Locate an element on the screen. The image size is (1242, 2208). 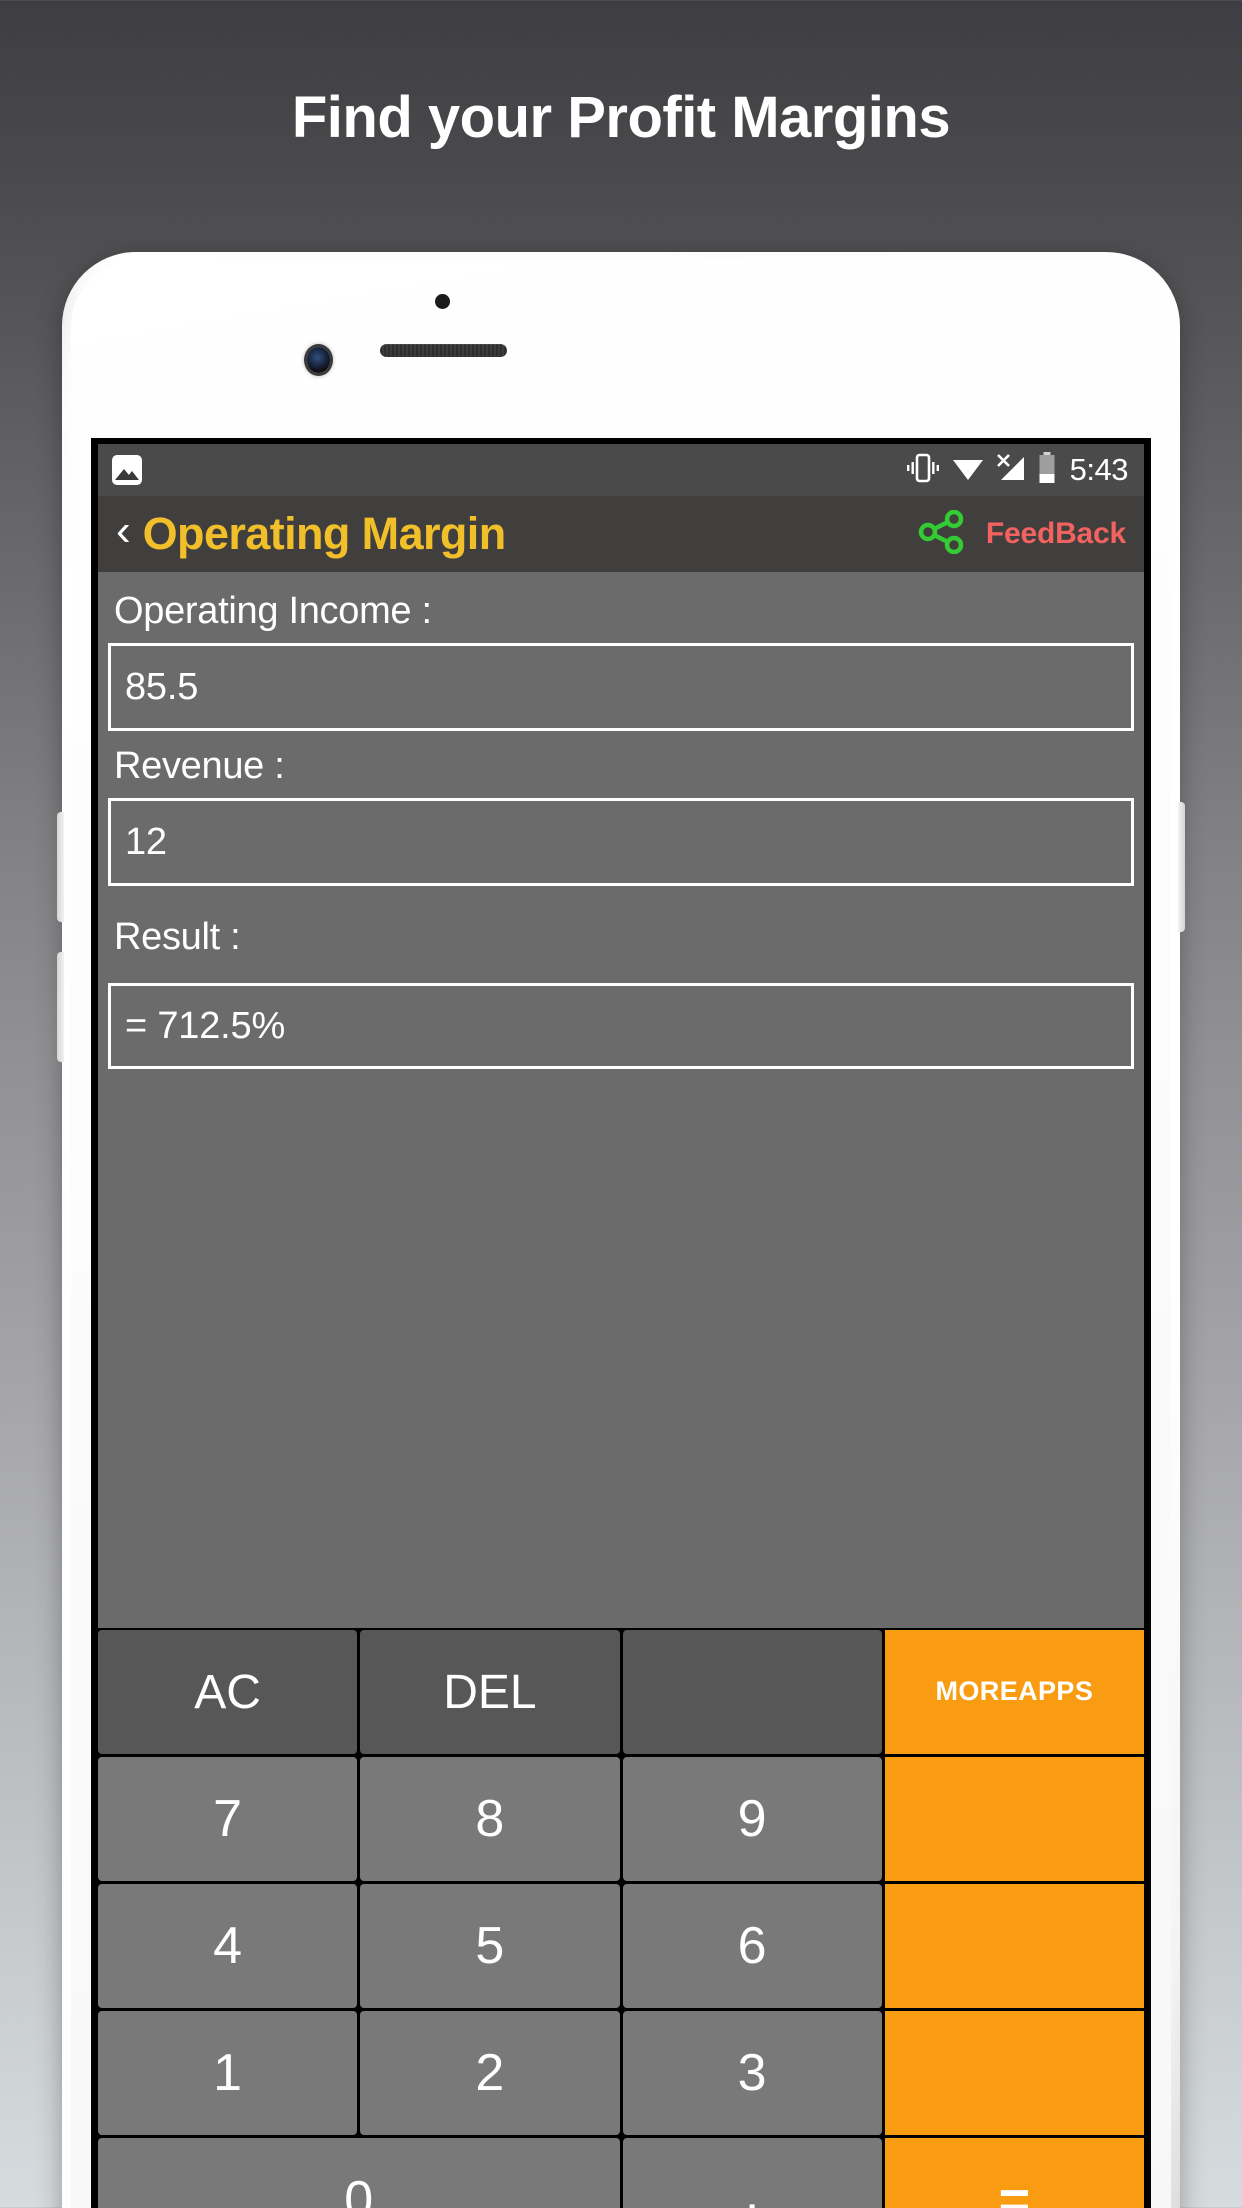
battery-icon is located at coordinates (1047, 470).